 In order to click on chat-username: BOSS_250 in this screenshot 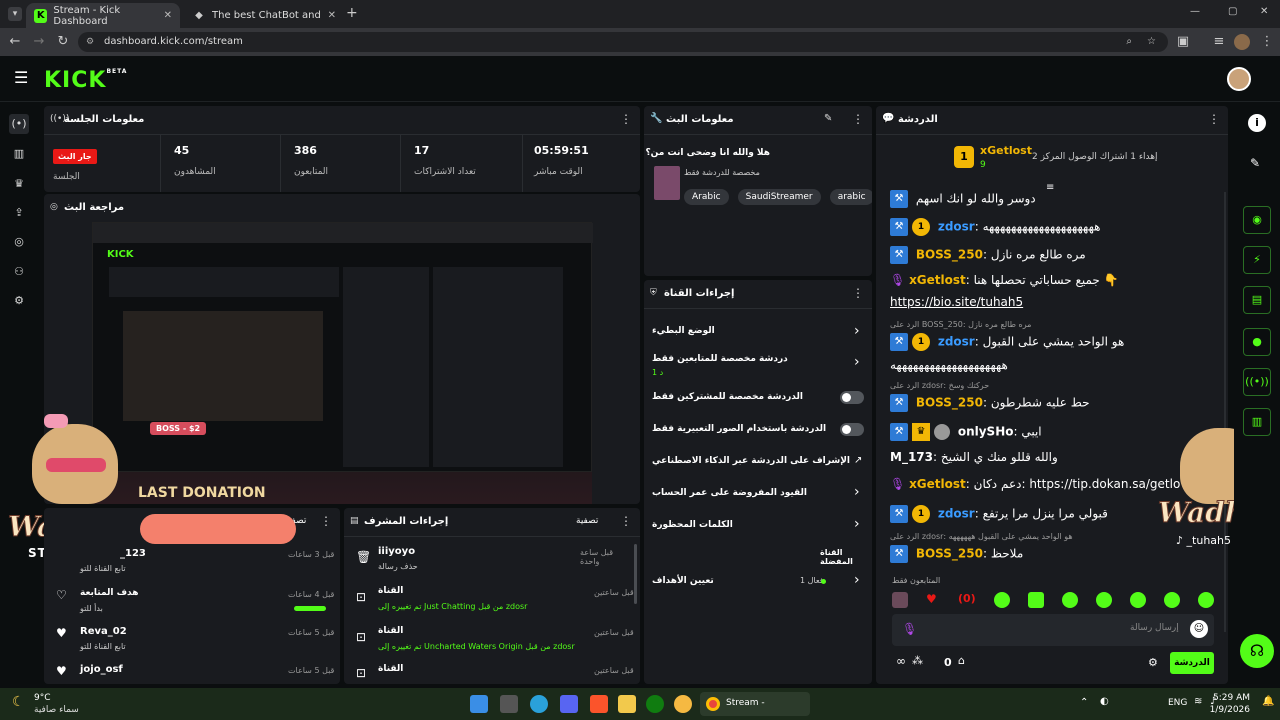, I will do `click(949, 554)`.